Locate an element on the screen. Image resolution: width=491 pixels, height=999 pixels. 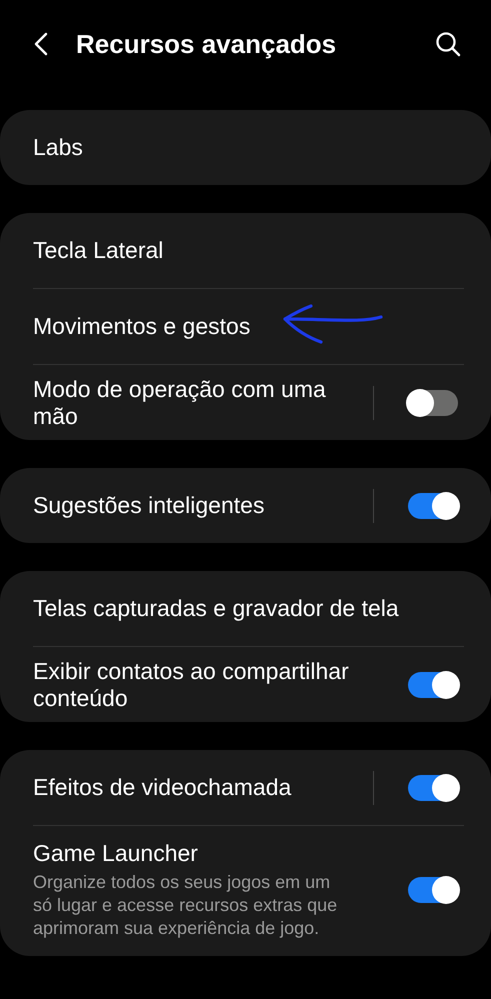
setting-title: Exibir contatos ao compartilhar conteúdo is located at coordinates (193, 685).